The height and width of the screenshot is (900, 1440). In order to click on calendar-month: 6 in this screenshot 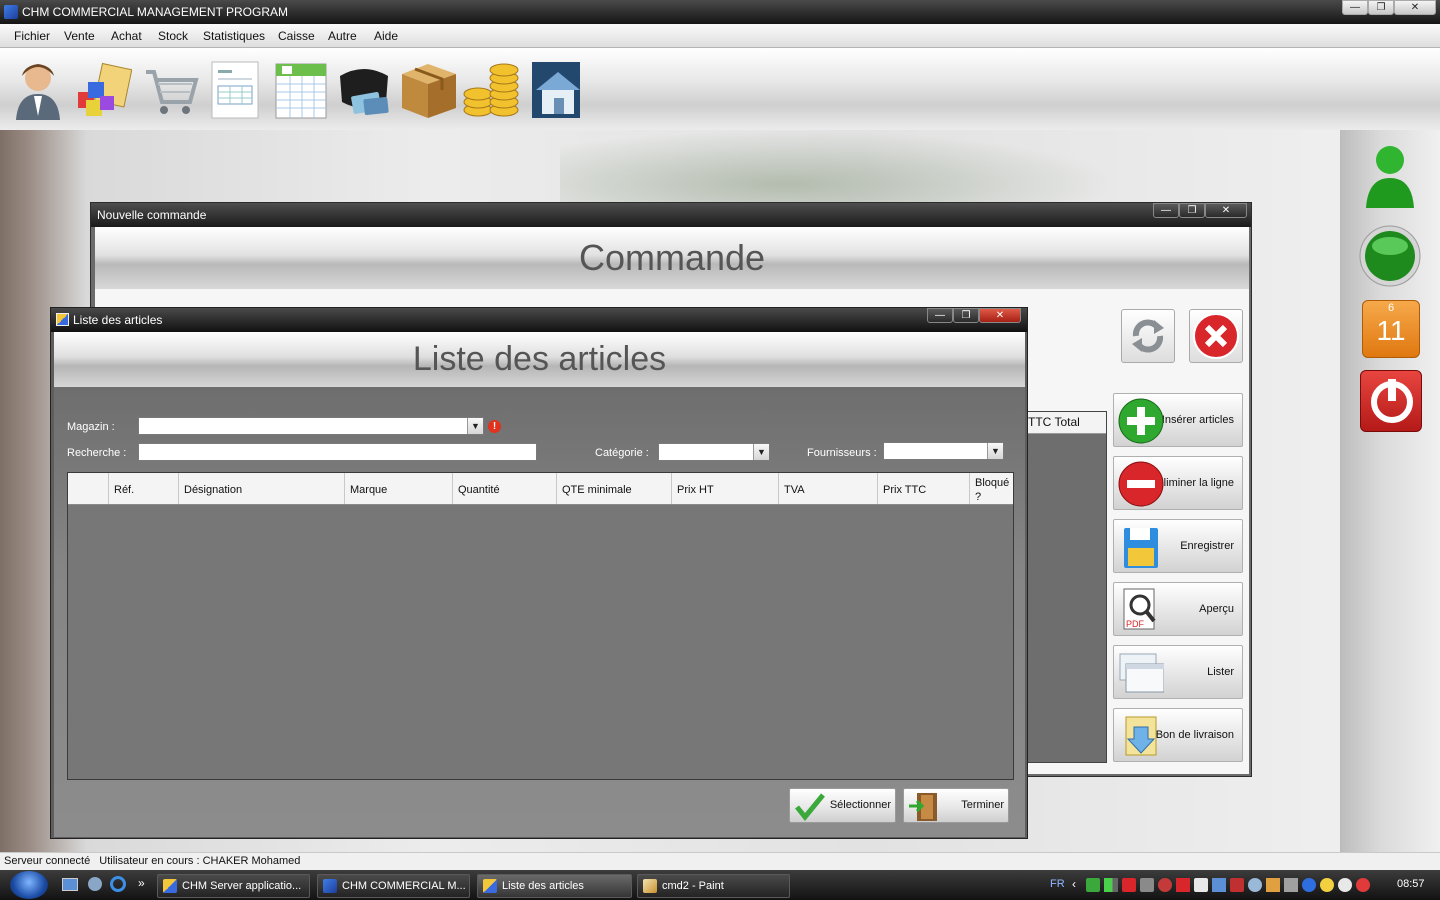, I will do `click(1391, 308)`.